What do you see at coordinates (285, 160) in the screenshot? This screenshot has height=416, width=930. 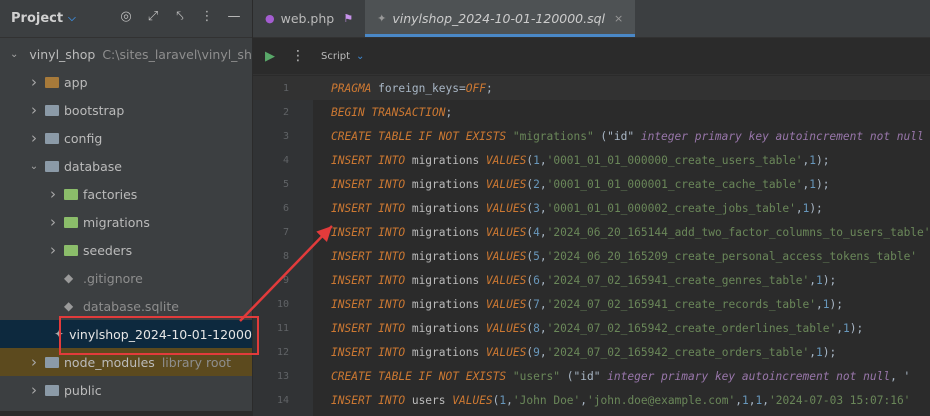 I see `line-number: 4` at bounding box center [285, 160].